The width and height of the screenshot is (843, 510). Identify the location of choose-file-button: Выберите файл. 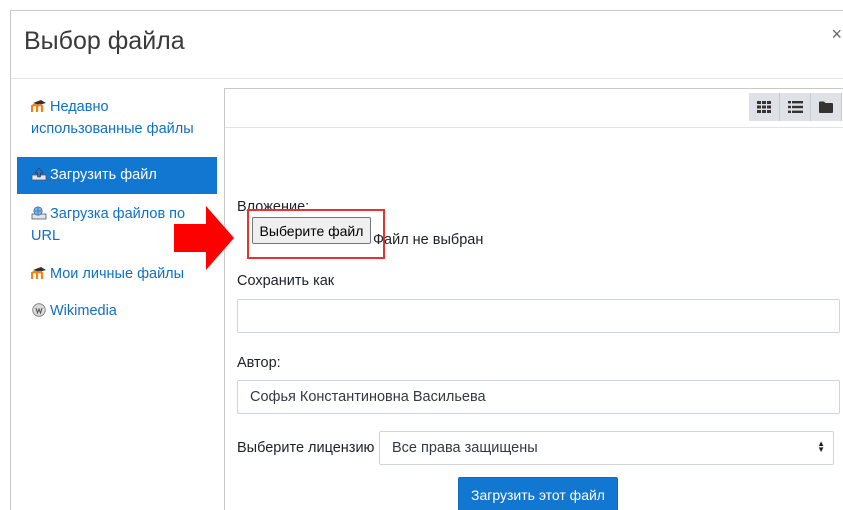
(311, 230).